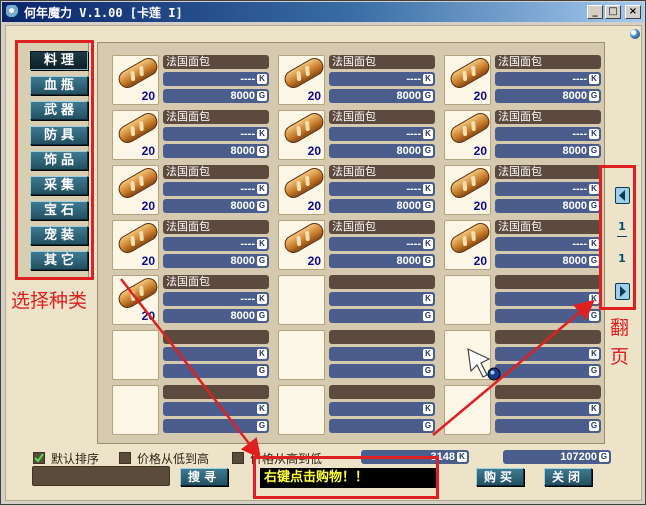 This screenshot has width=646, height=506. Describe the element at coordinates (125, 458) in the screenshot. I see `sort-low-high-checkbox` at that location.